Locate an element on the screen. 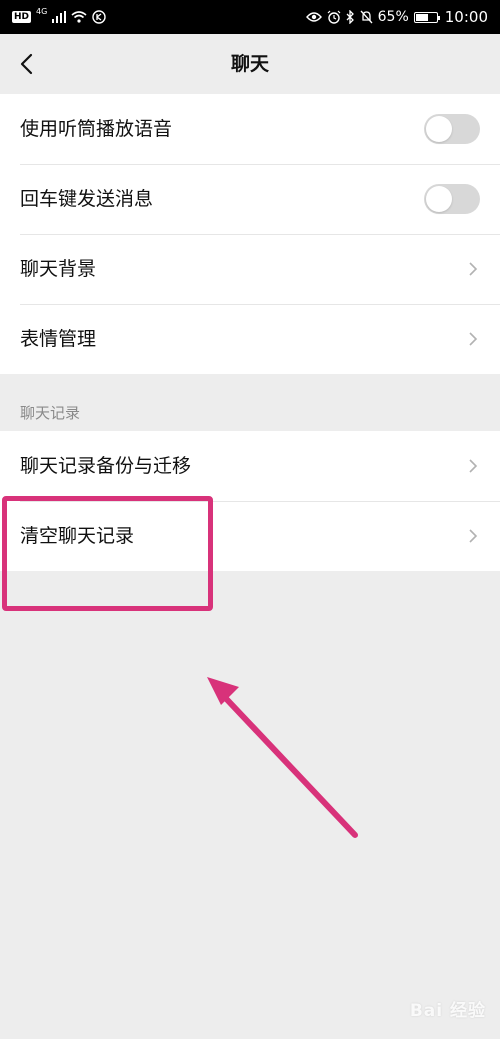 The image size is (500, 1039). status-right-icons: 65% 10:00 is located at coordinates (396, 17).